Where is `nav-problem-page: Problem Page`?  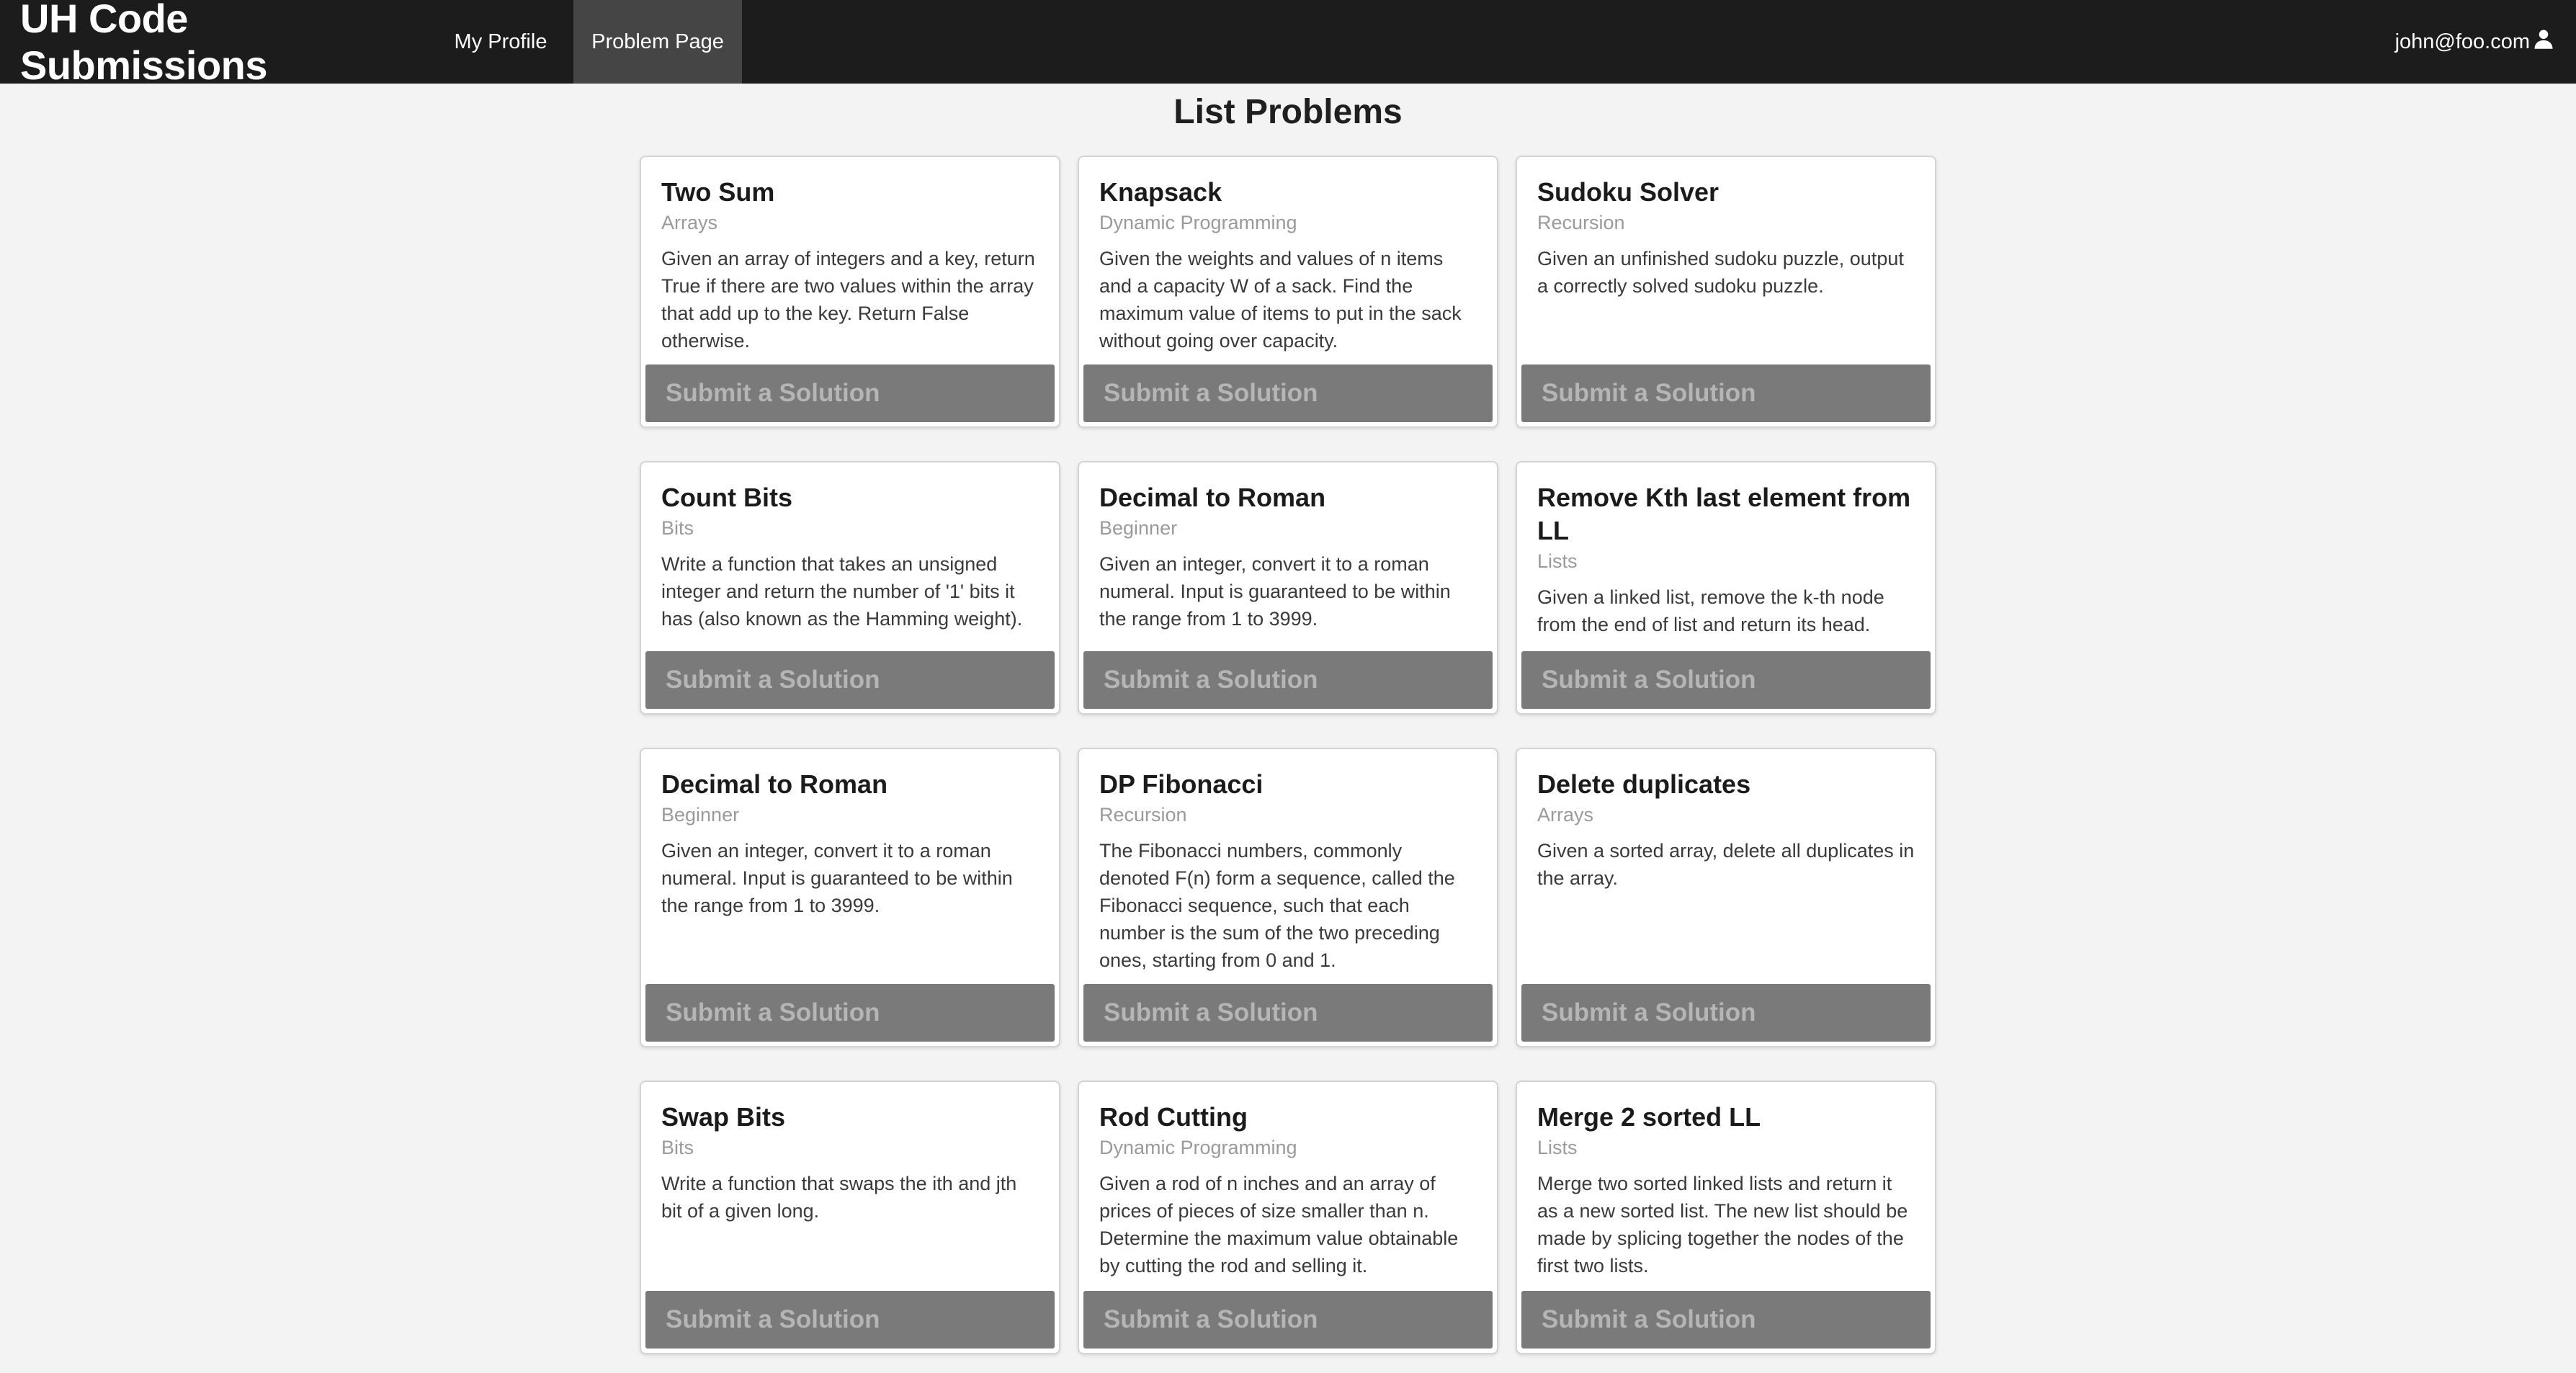 nav-problem-page: Problem Page is located at coordinates (657, 42).